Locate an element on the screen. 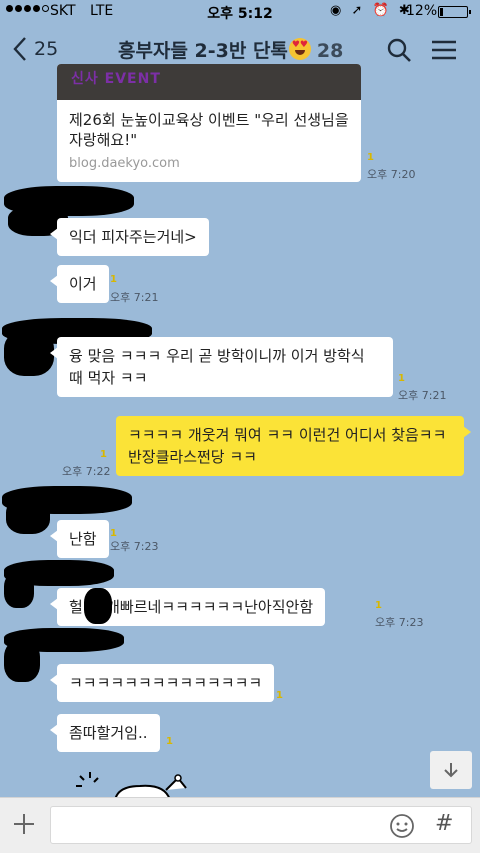  chat-message: 난함 is located at coordinates (79, 539).